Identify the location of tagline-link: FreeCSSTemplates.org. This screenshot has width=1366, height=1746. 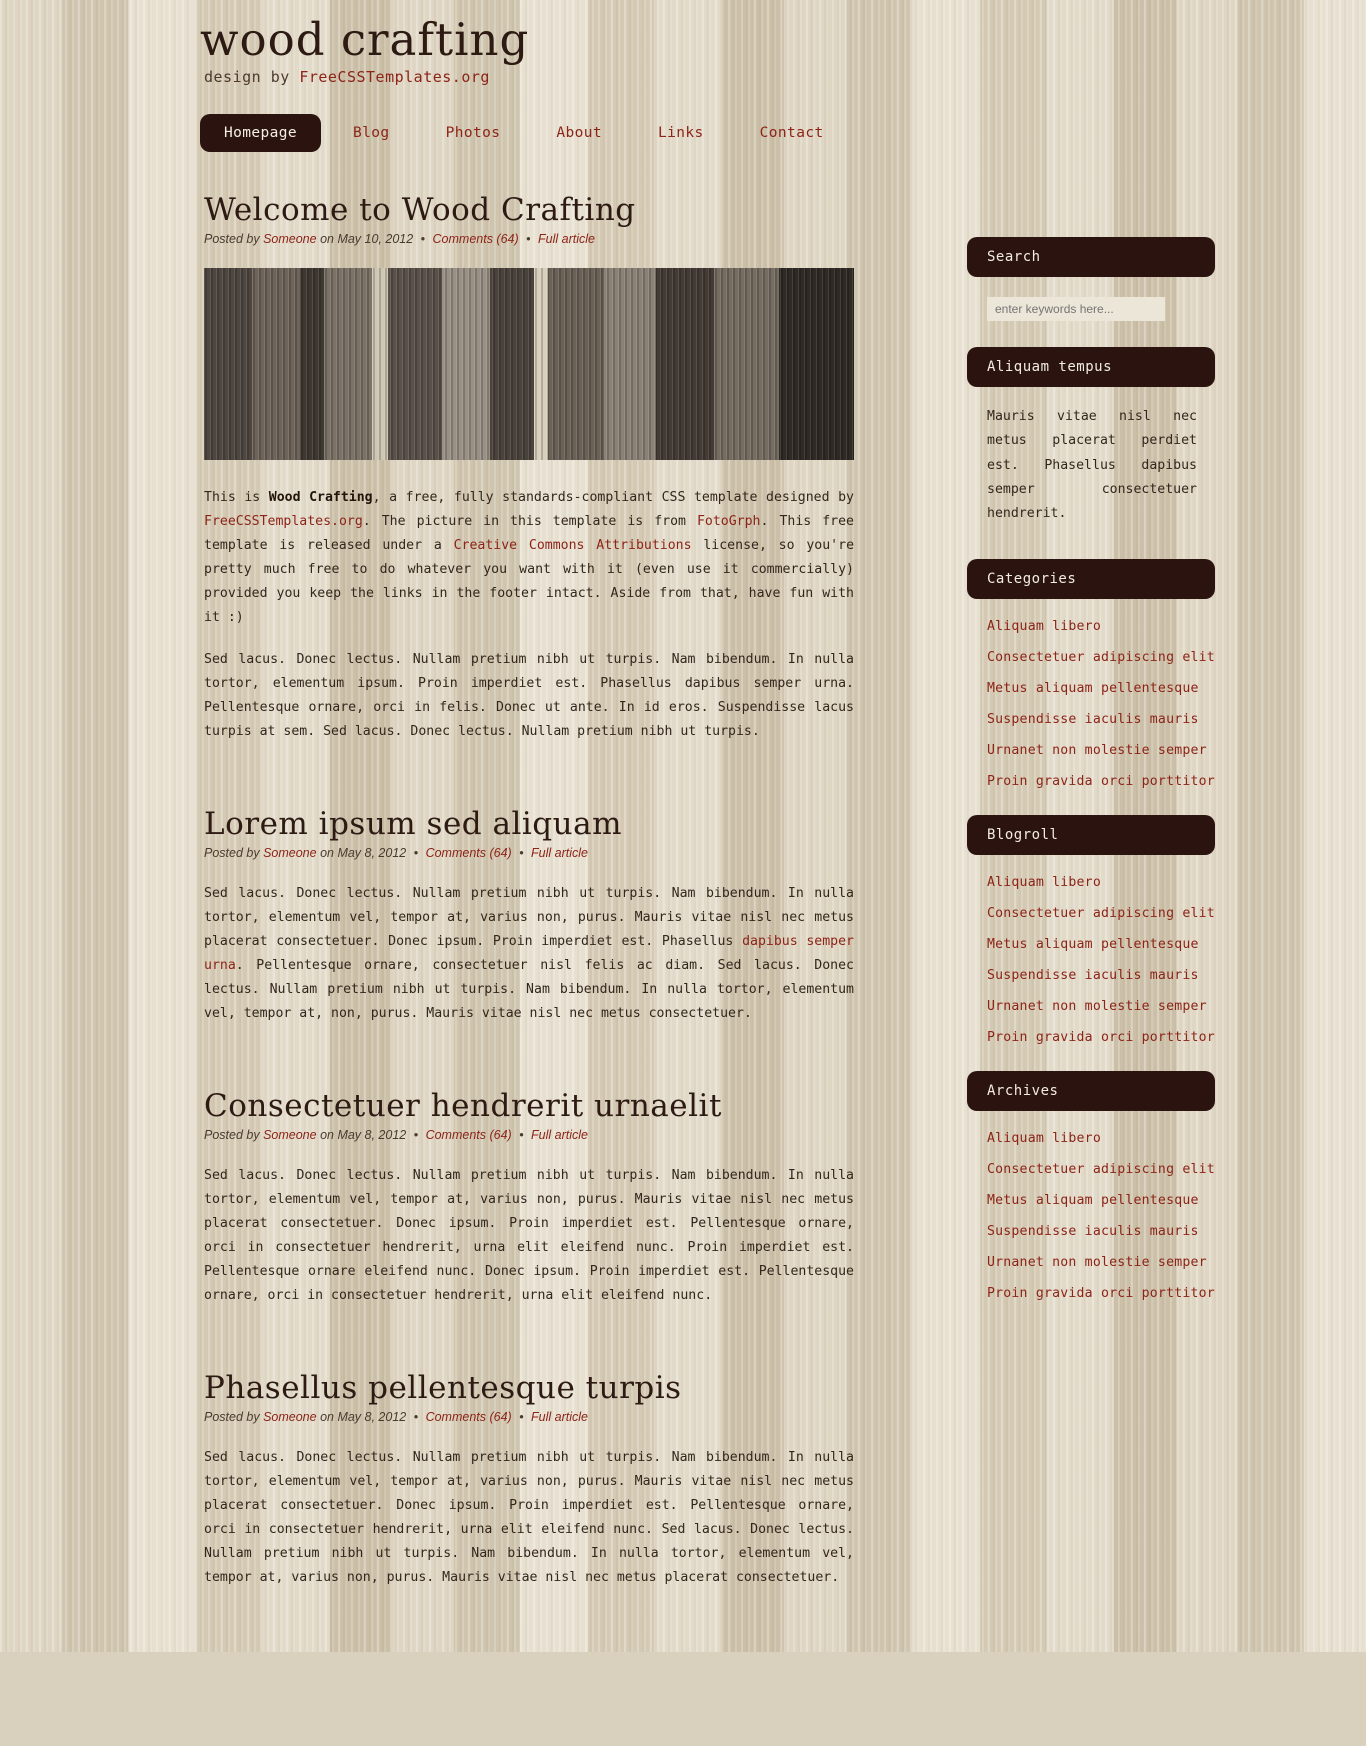
(394, 77).